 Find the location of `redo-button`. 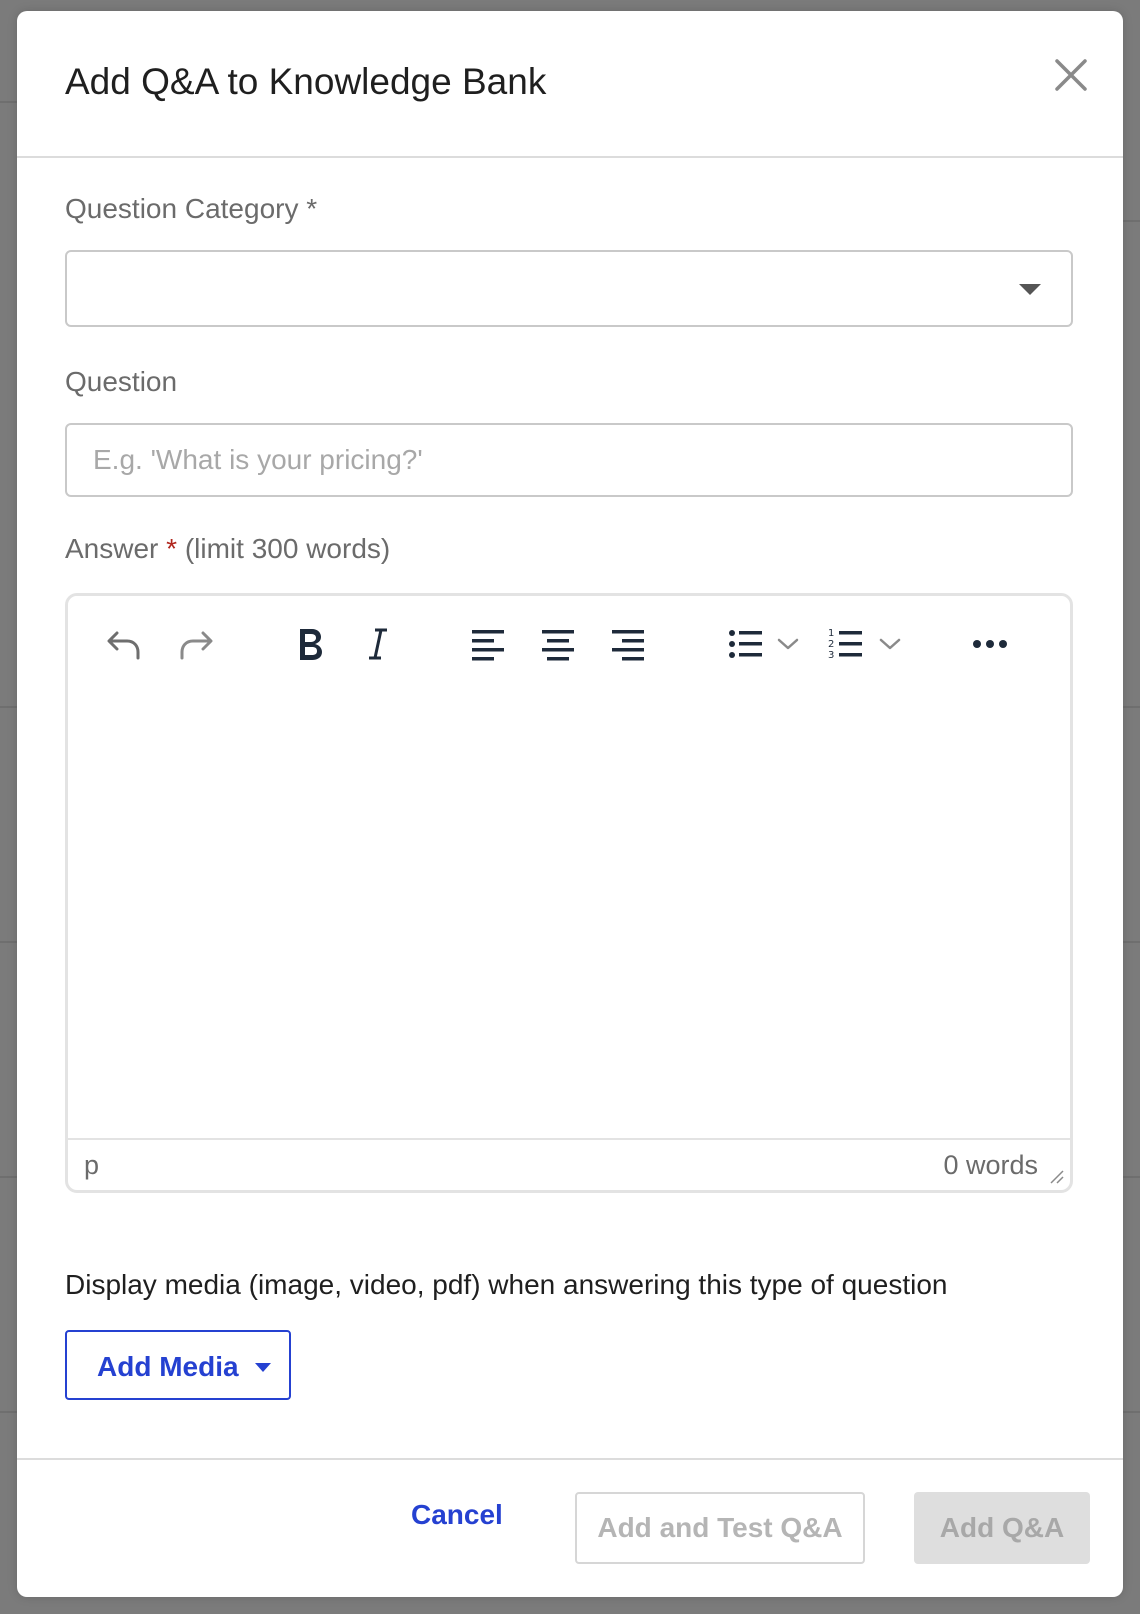

redo-button is located at coordinates (196, 644).